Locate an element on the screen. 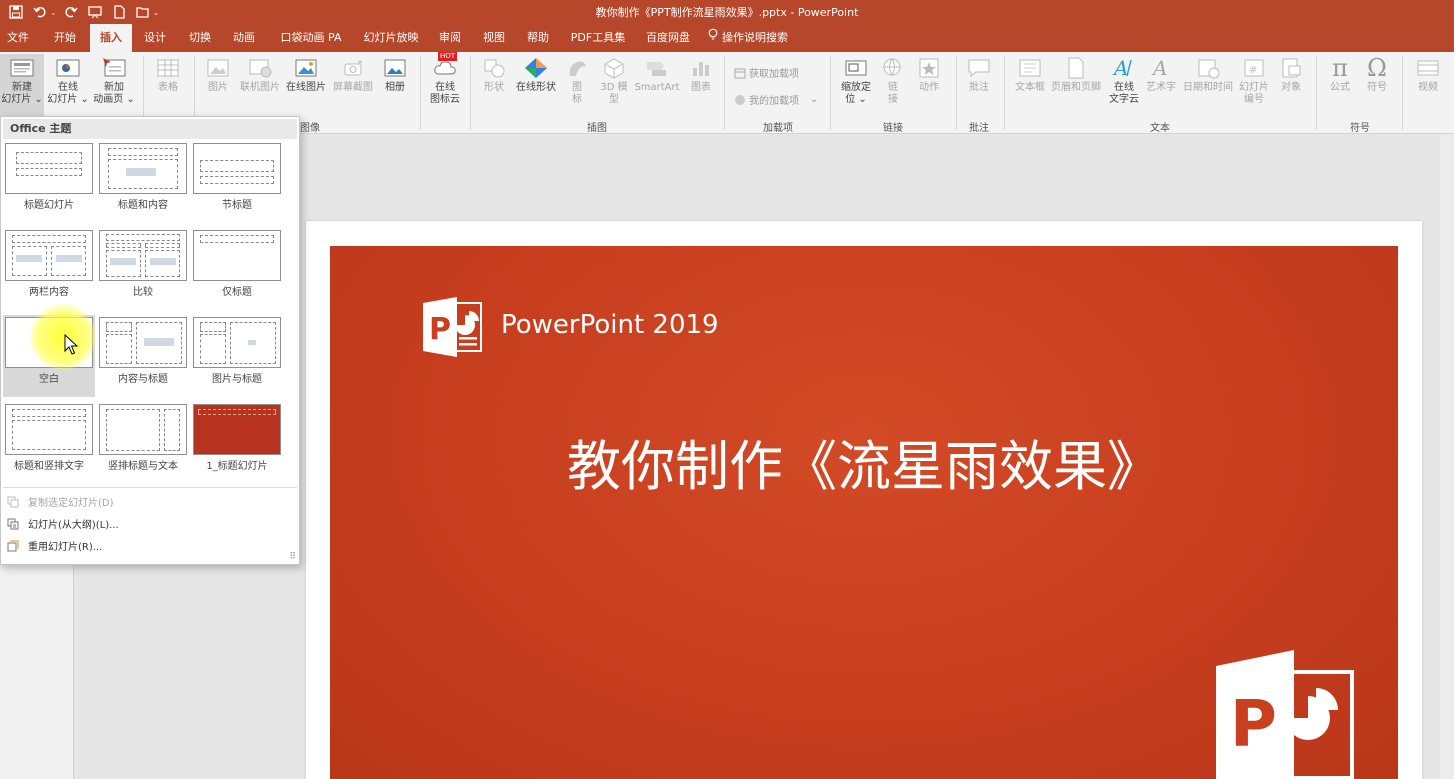 The height and width of the screenshot is (779, 1454). my-addins-button: 我的加载项 ⌄ is located at coordinates (776, 99).